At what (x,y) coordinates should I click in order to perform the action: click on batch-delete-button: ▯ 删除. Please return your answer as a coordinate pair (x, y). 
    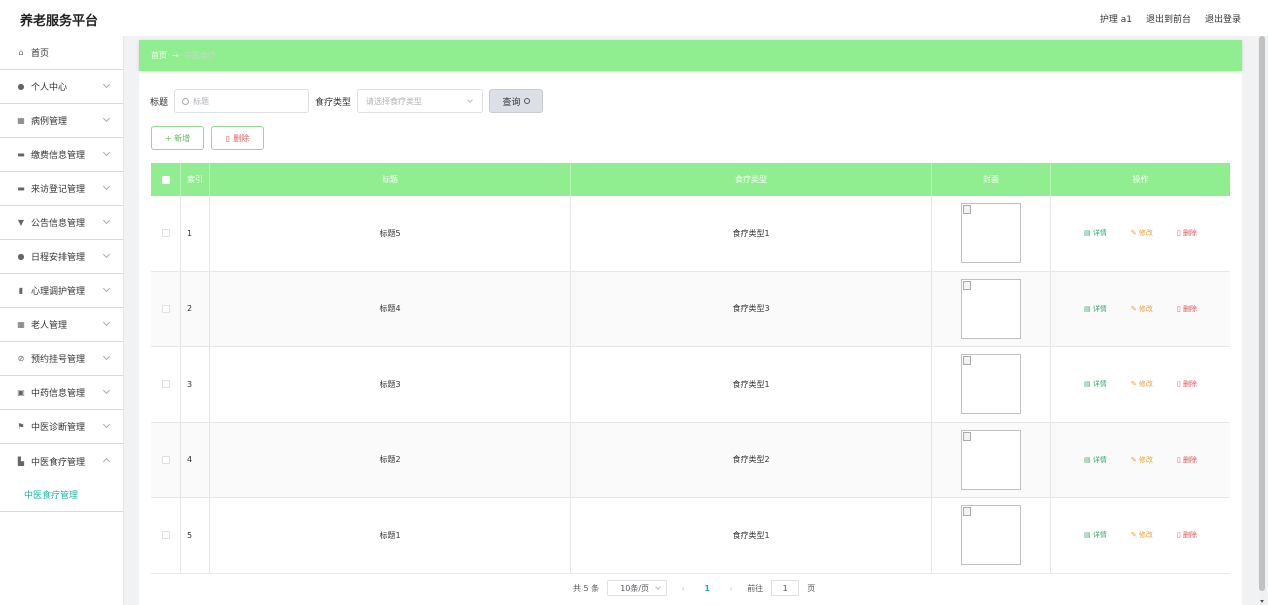
    Looking at the image, I should click on (237, 138).